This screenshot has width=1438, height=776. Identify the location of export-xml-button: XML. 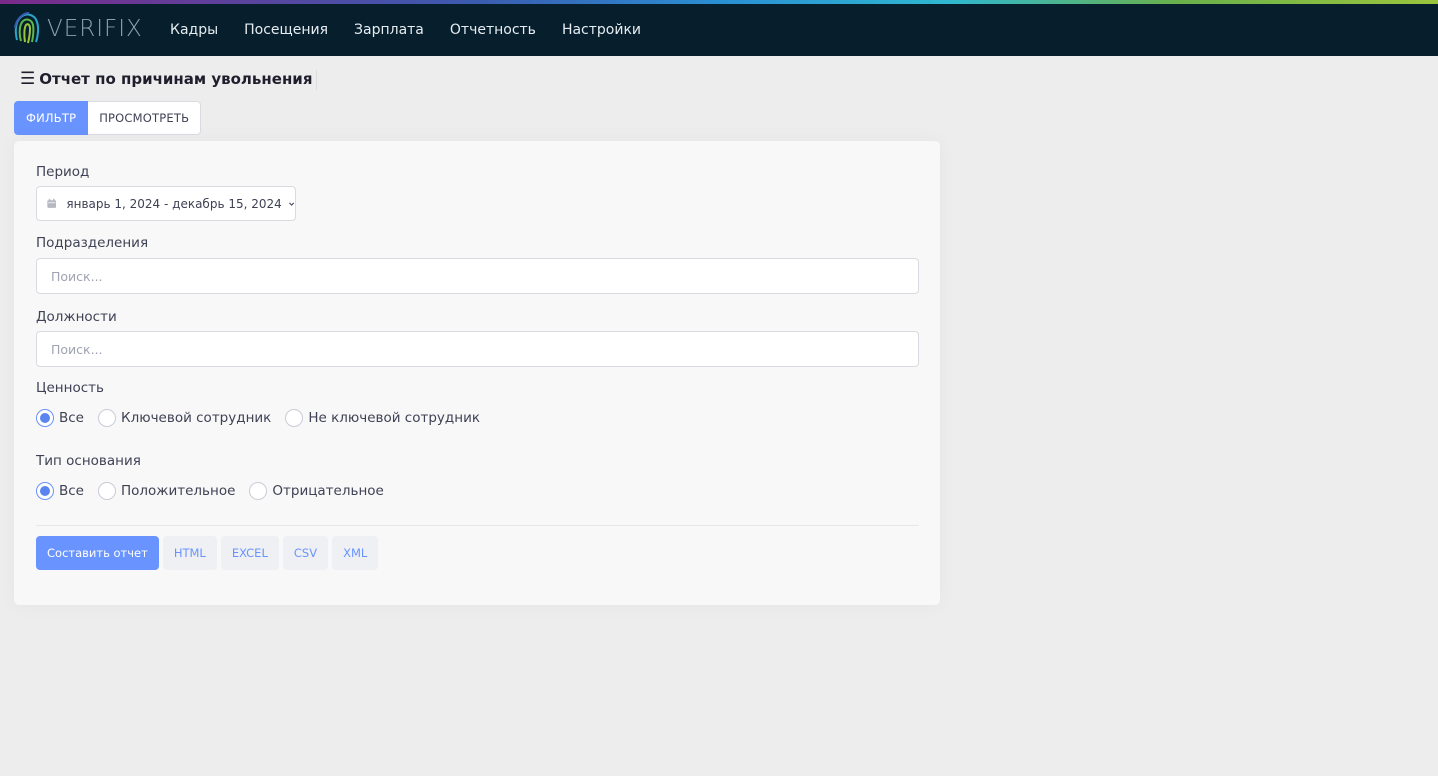
(355, 553).